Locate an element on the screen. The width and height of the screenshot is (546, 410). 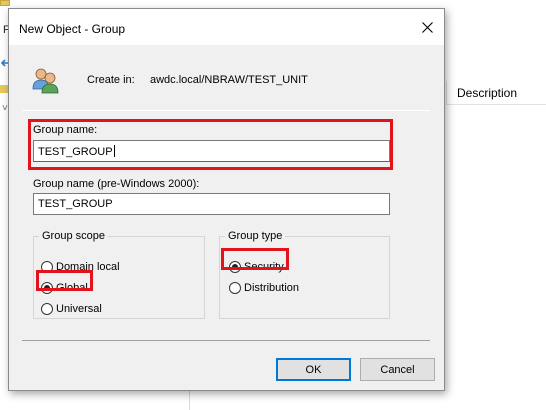
dialog-titlebar: New Object - Group is located at coordinates (226, 27).